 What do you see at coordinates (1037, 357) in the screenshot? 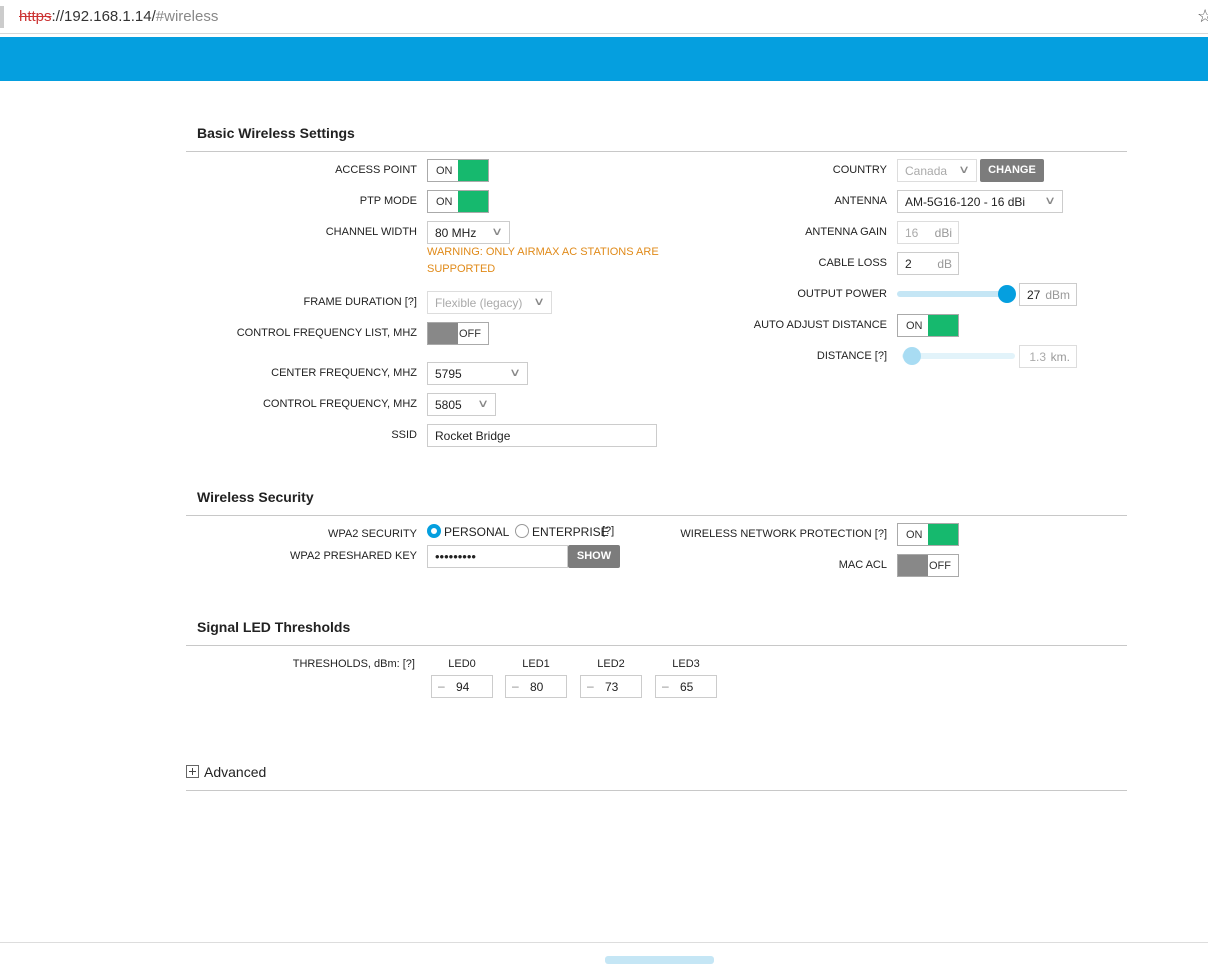
I see `input-value: 1.3` at bounding box center [1037, 357].